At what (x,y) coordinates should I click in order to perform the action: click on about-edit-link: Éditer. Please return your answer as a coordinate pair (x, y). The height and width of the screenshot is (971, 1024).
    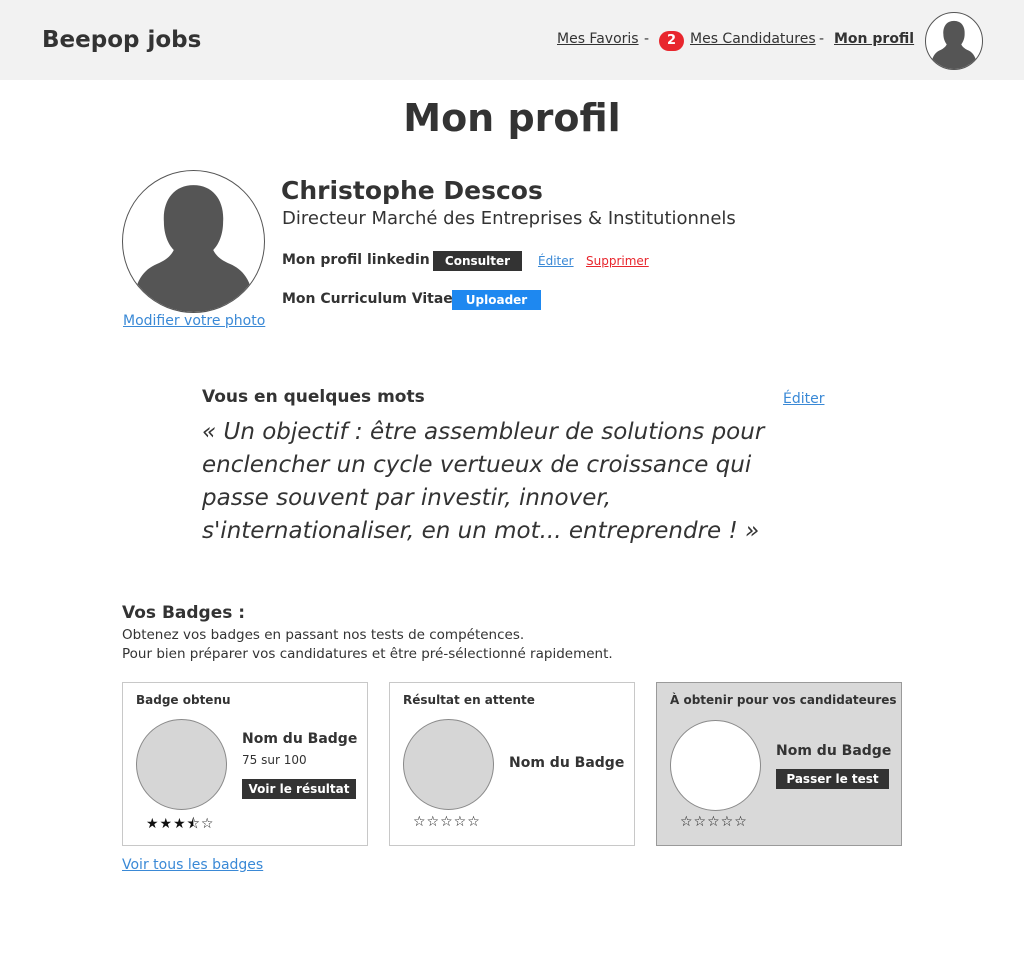
    Looking at the image, I should click on (803, 399).